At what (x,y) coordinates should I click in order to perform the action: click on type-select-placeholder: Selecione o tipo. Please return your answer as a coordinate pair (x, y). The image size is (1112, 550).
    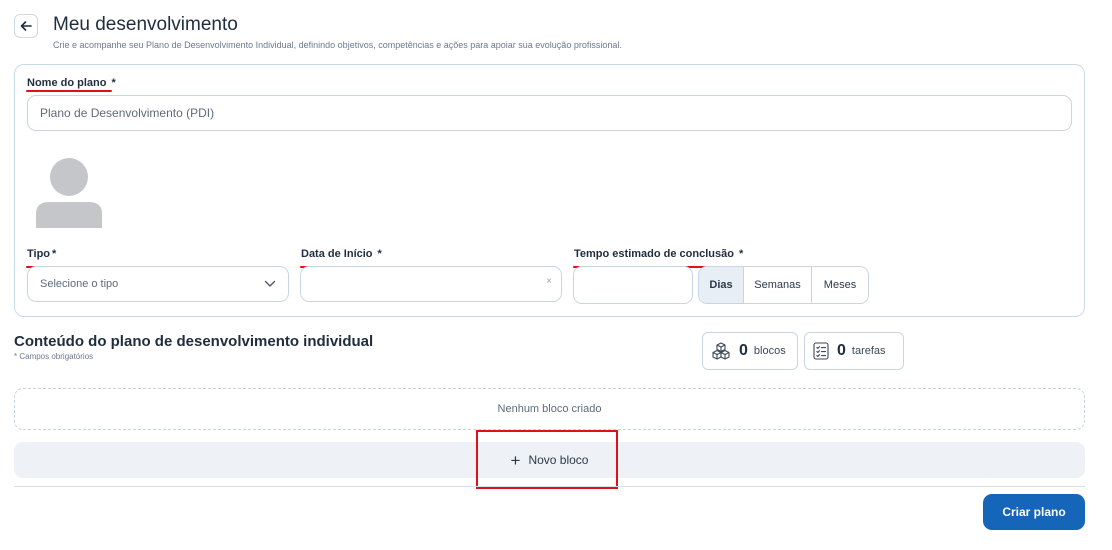
    Looking at the image, I should click on (79, 284).